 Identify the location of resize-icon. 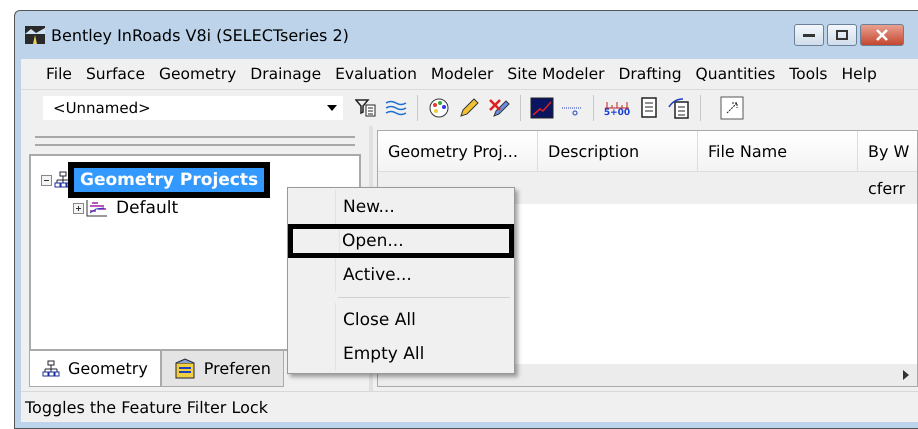
(732, 108).